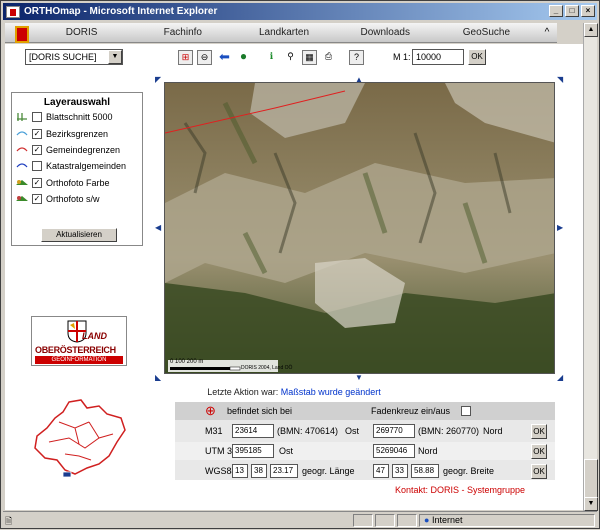 This screenshot has width=600, height=530. Describe the element at coordinates (365, 451) in the screenshot. I see `utm-row: UTM 33N 395185 Ost 5269046 Nord OK` at that location.